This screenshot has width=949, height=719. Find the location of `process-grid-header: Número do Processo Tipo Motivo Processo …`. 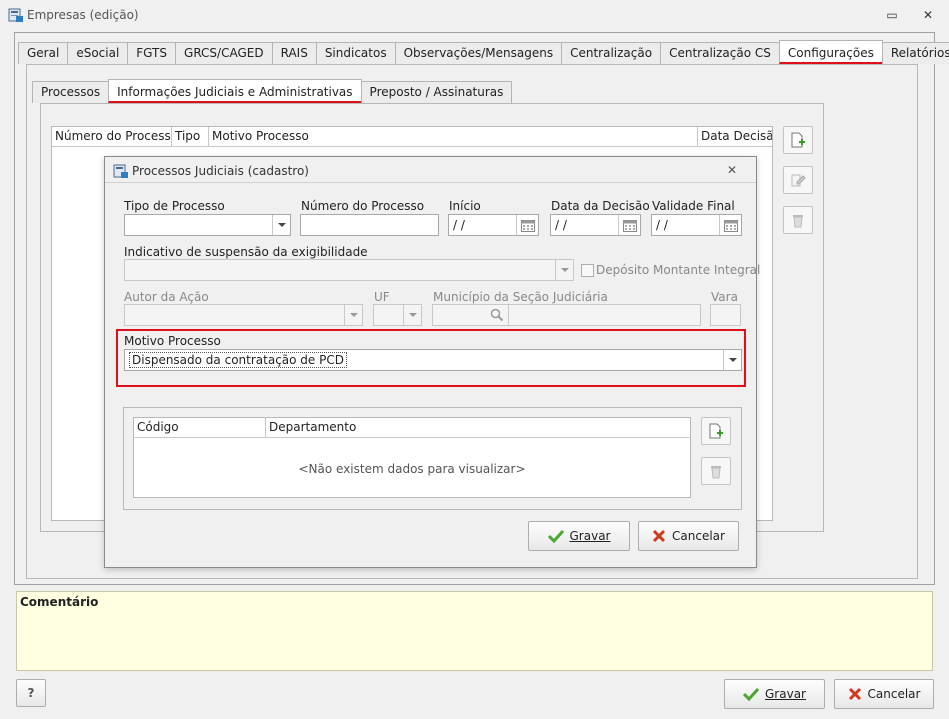

process-grid-header: Número do Processo Tipo Motivo Processo … is located at coordinates (412, 137).